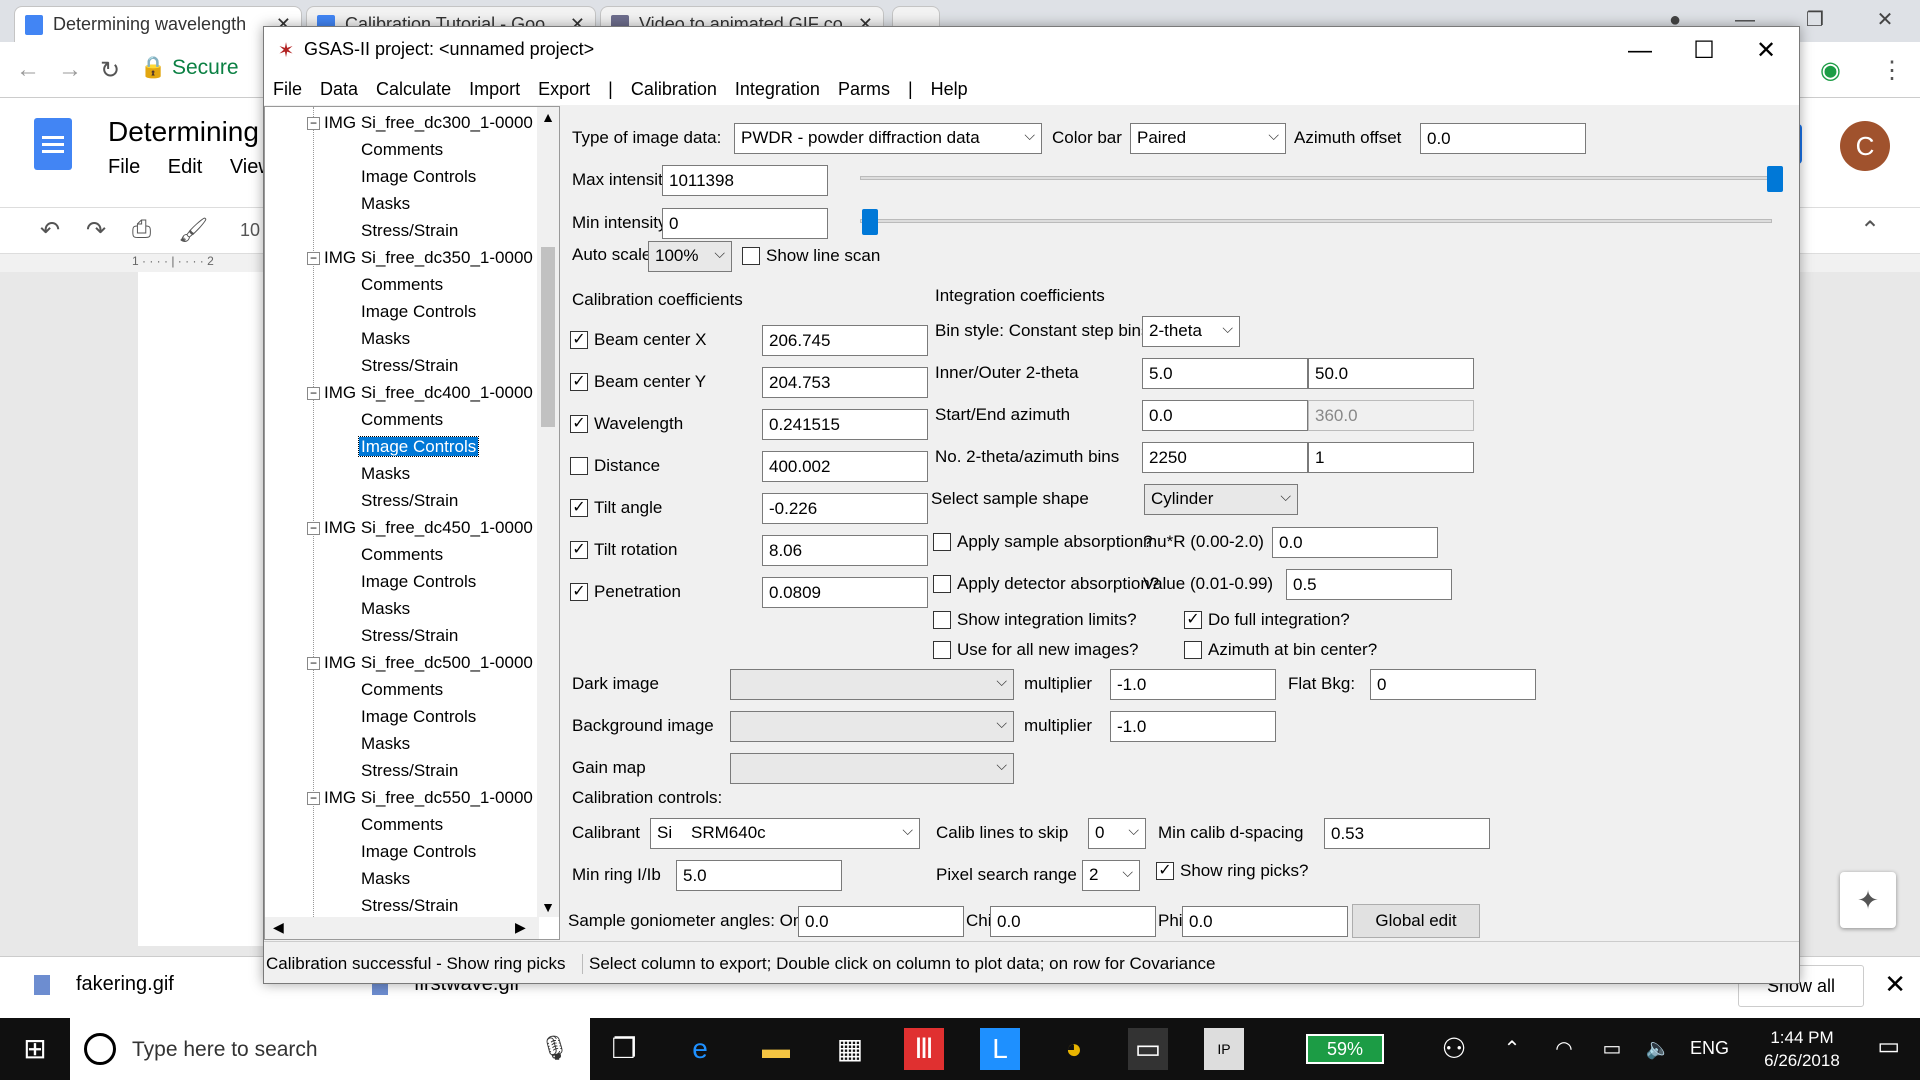  What do you see at coordinates (1316, 178) in the screenshot?
I see `max-intensity-slider-track` at bounding box center [1316, 178].